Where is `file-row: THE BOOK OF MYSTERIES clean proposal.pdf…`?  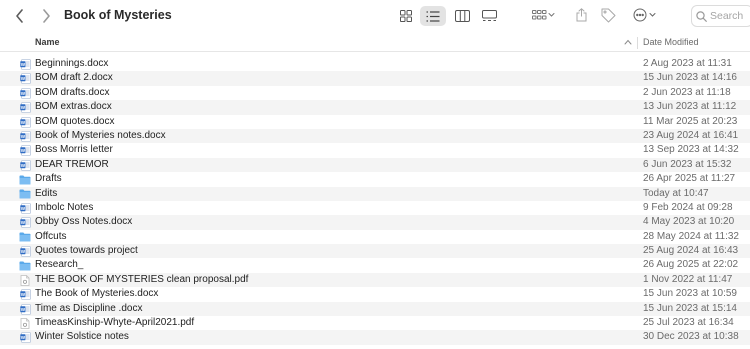 file-row: THE BOOK OF MYSTERIES clean proposal.pdf… is located at coordinates (375, 280).